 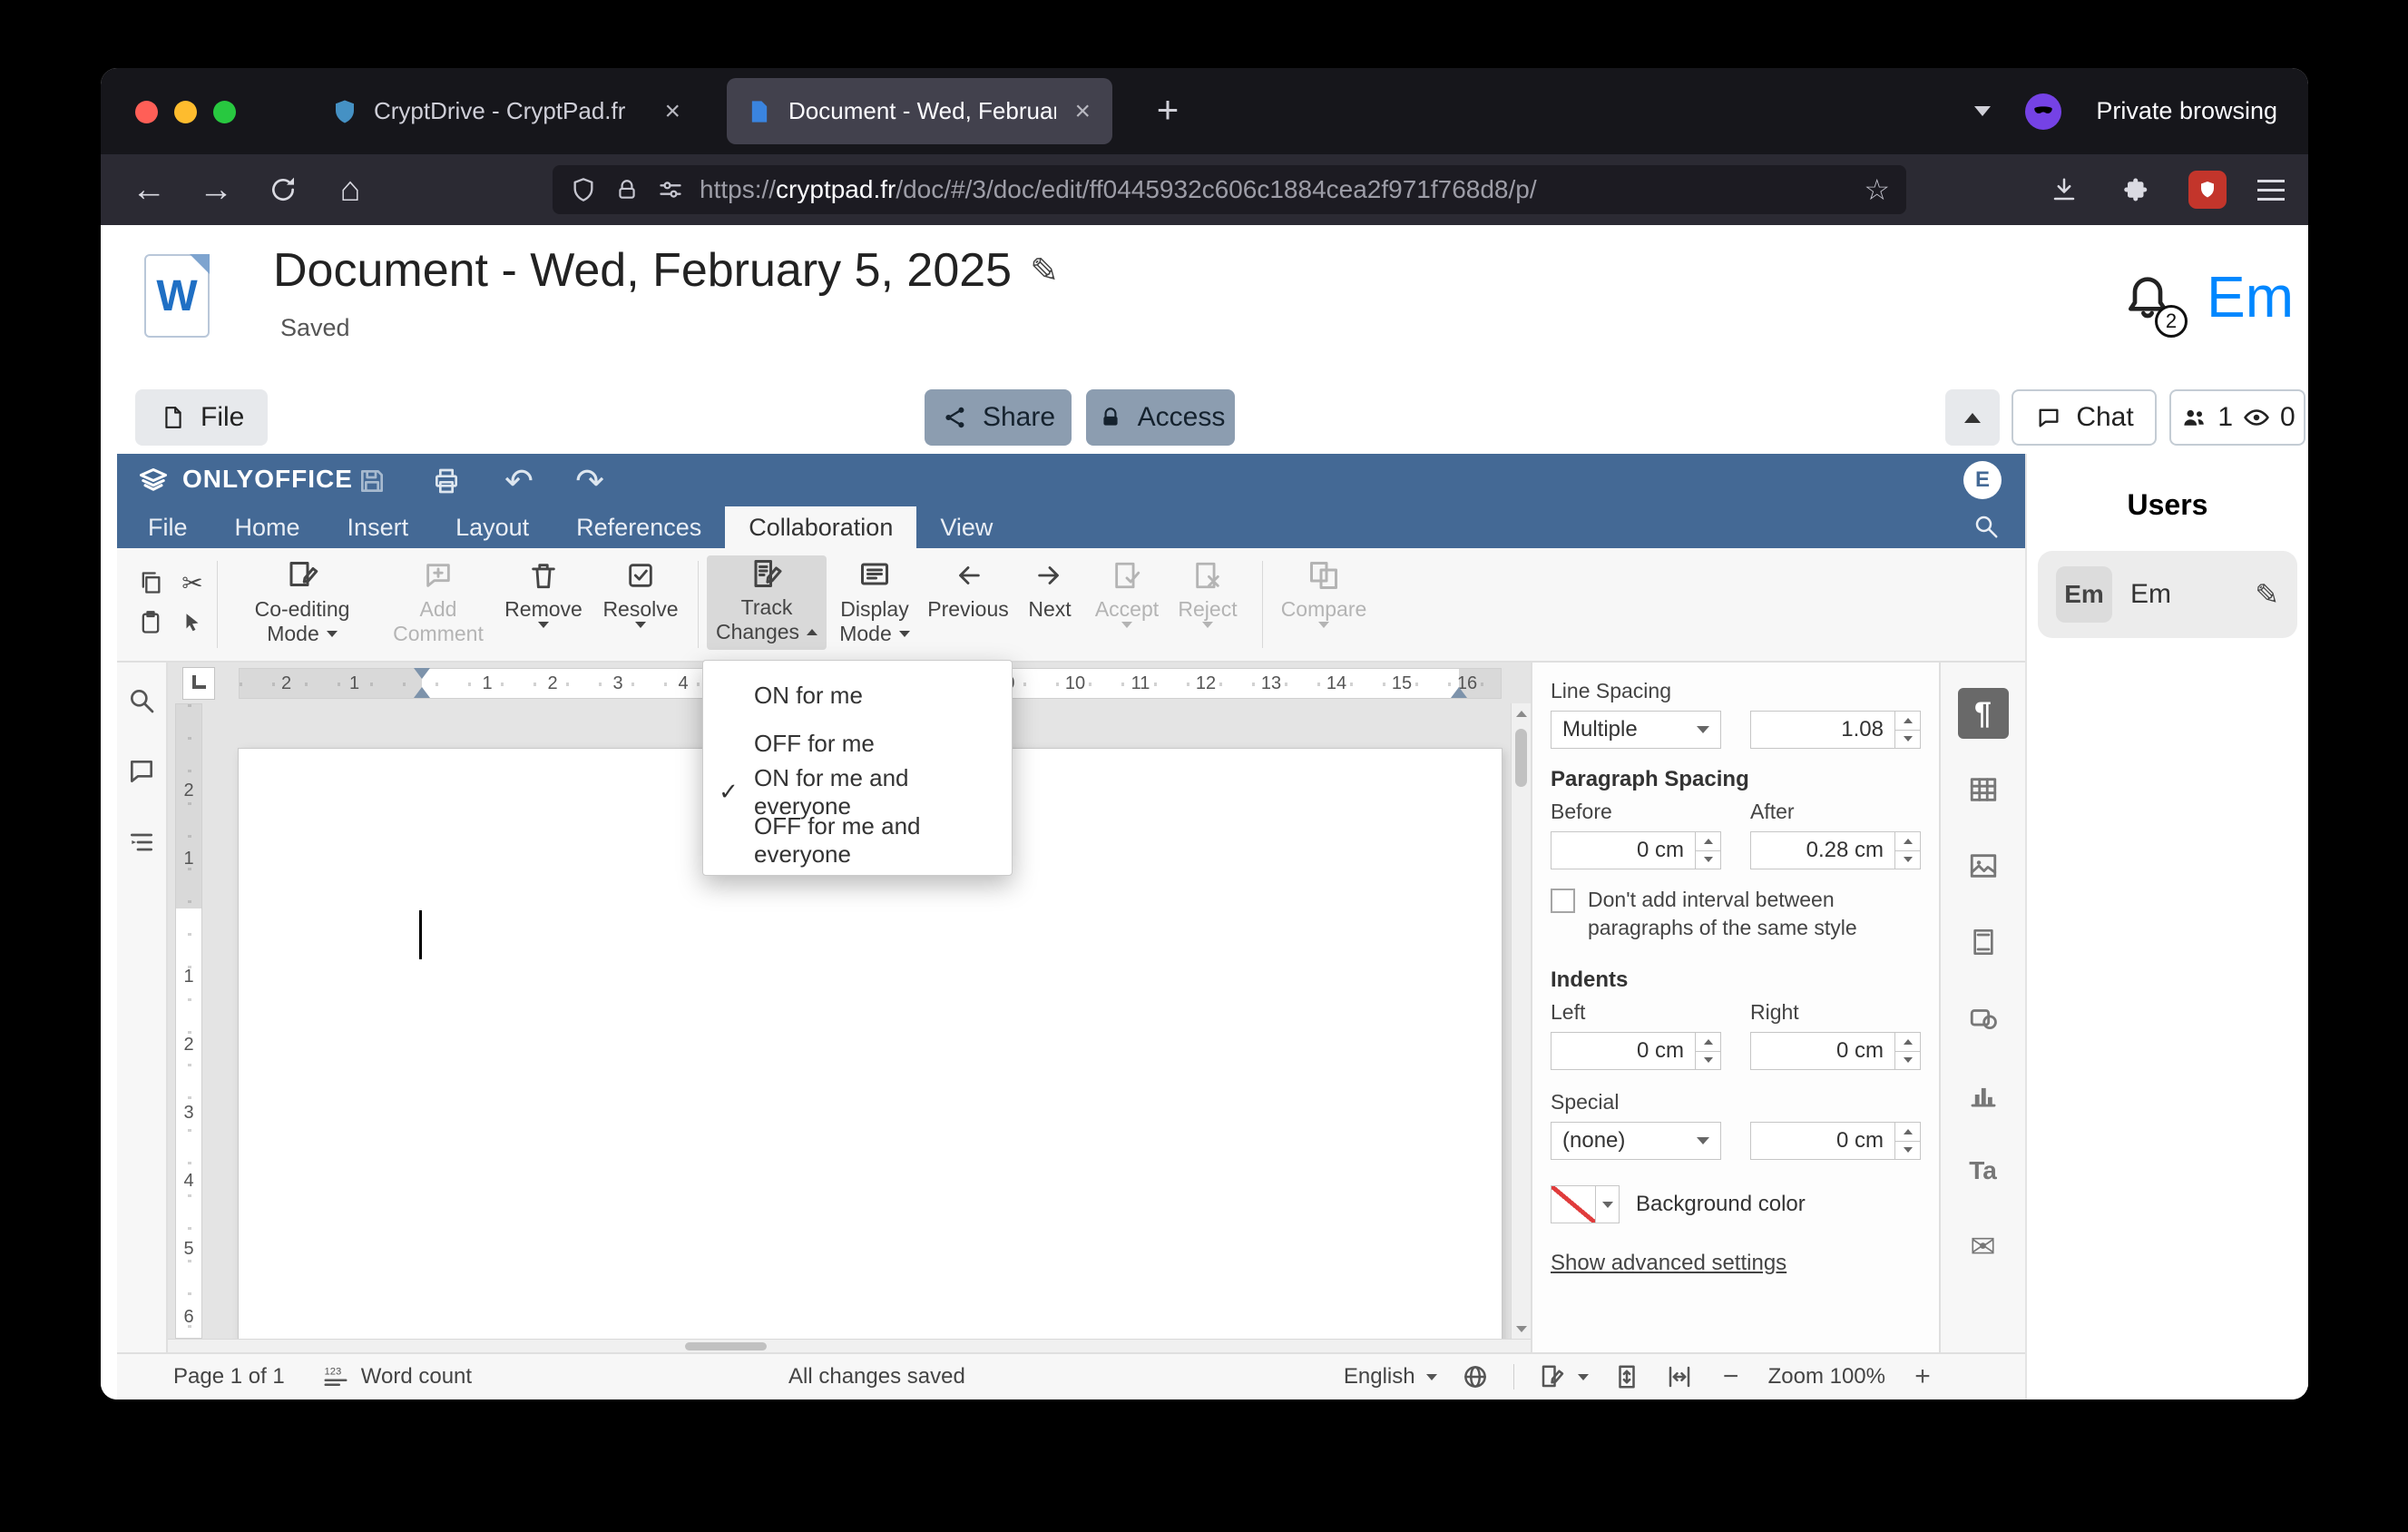 What do you see at coordinates (142, 842) in the screenshot?
I see `navigation-headings-icon` at bounding box center [142, 842].